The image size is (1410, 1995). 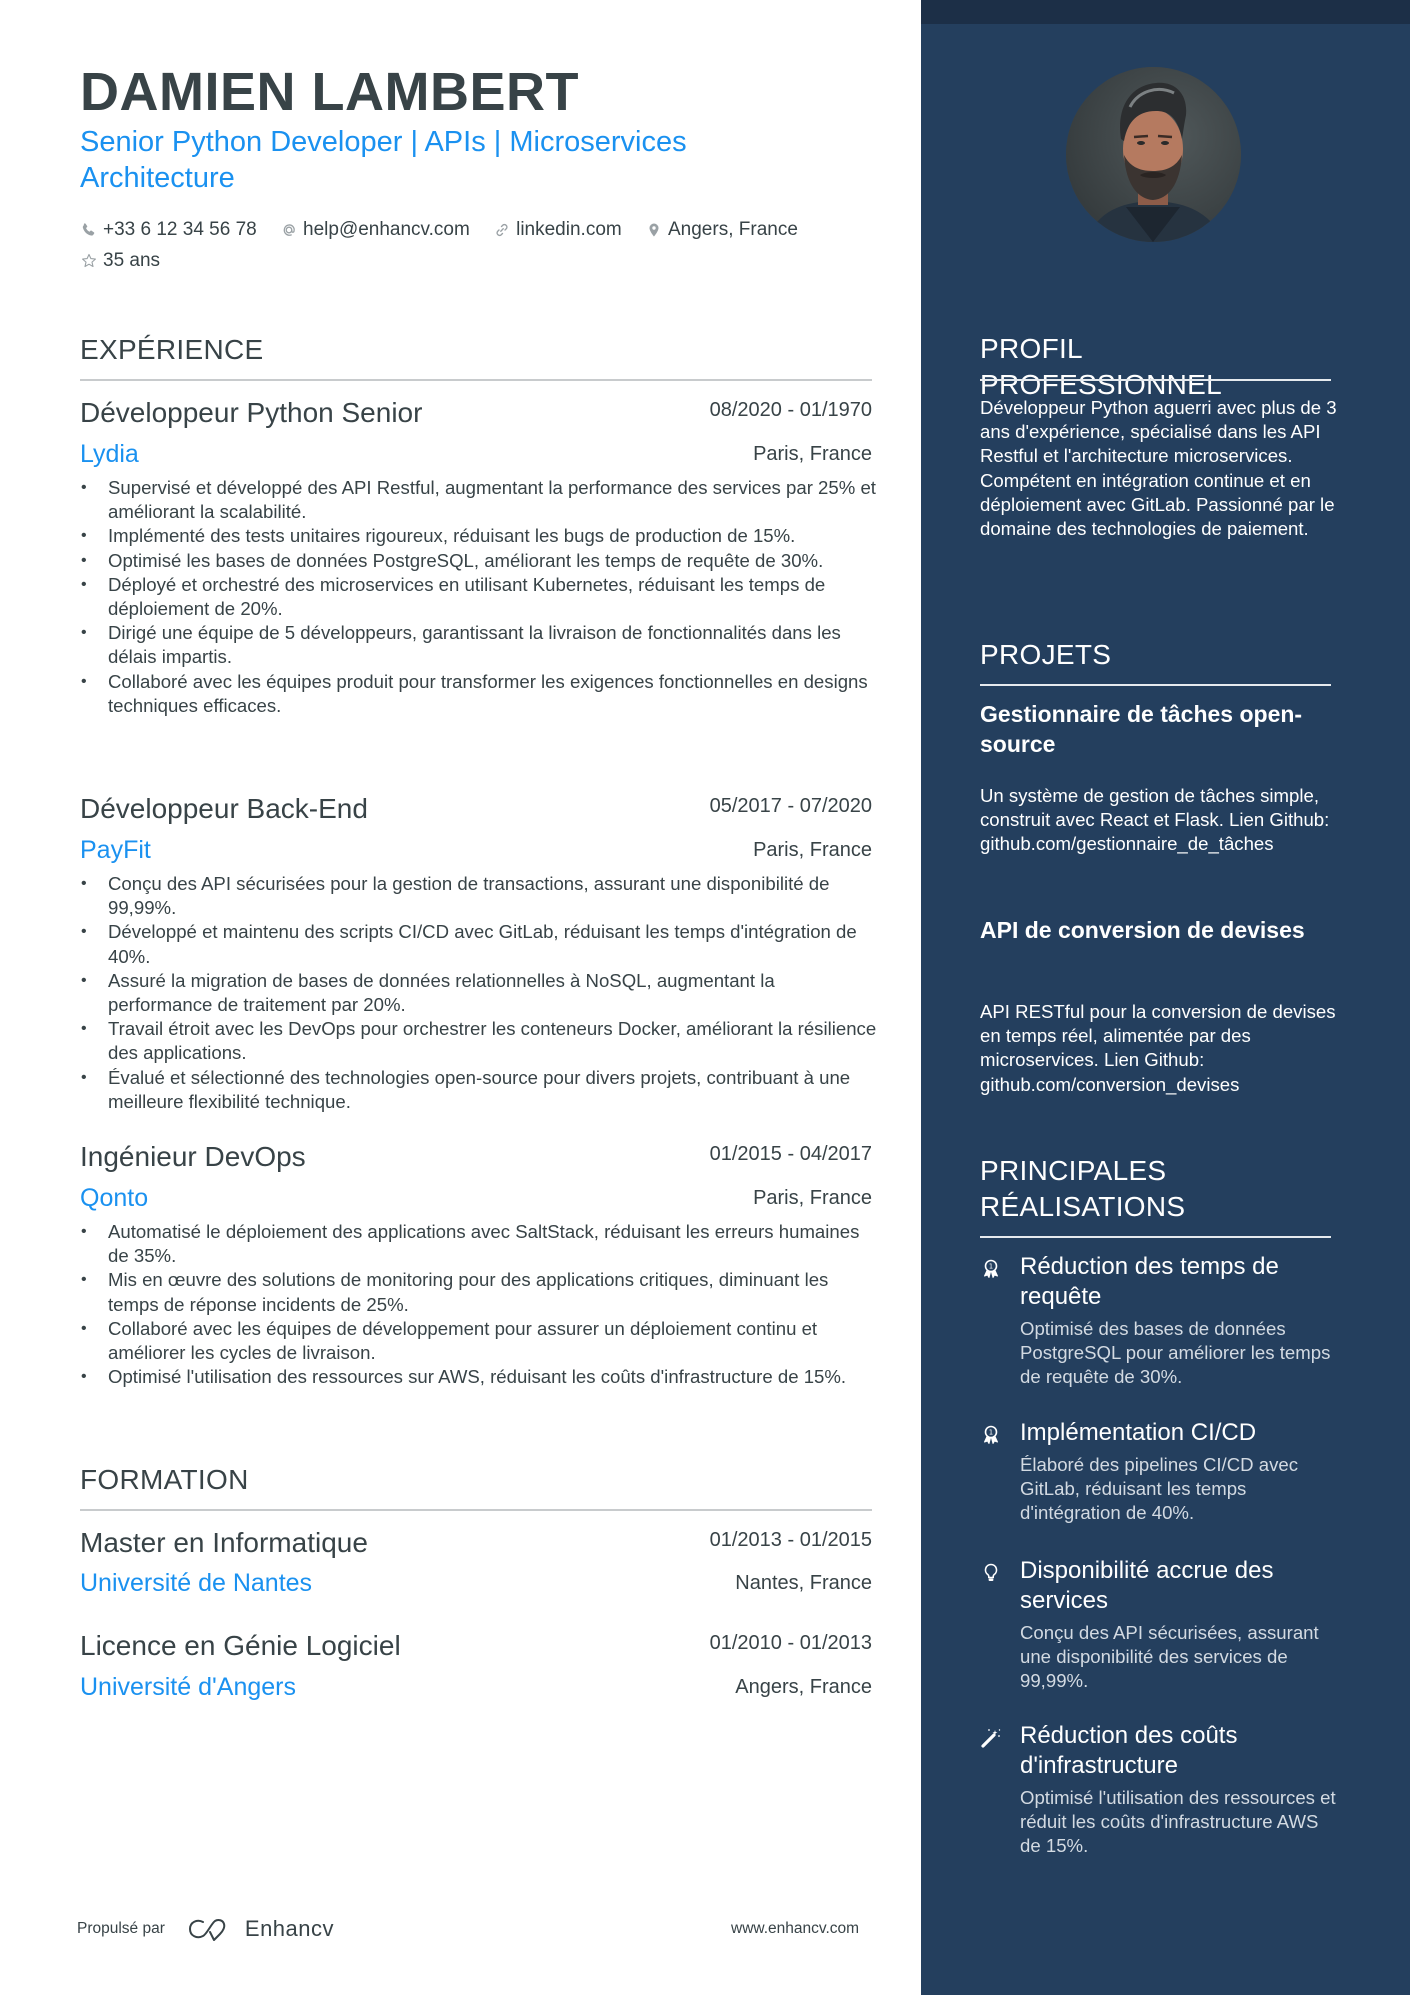 I want to click on contact-age: 35 ans, so click(x=120, y=261).